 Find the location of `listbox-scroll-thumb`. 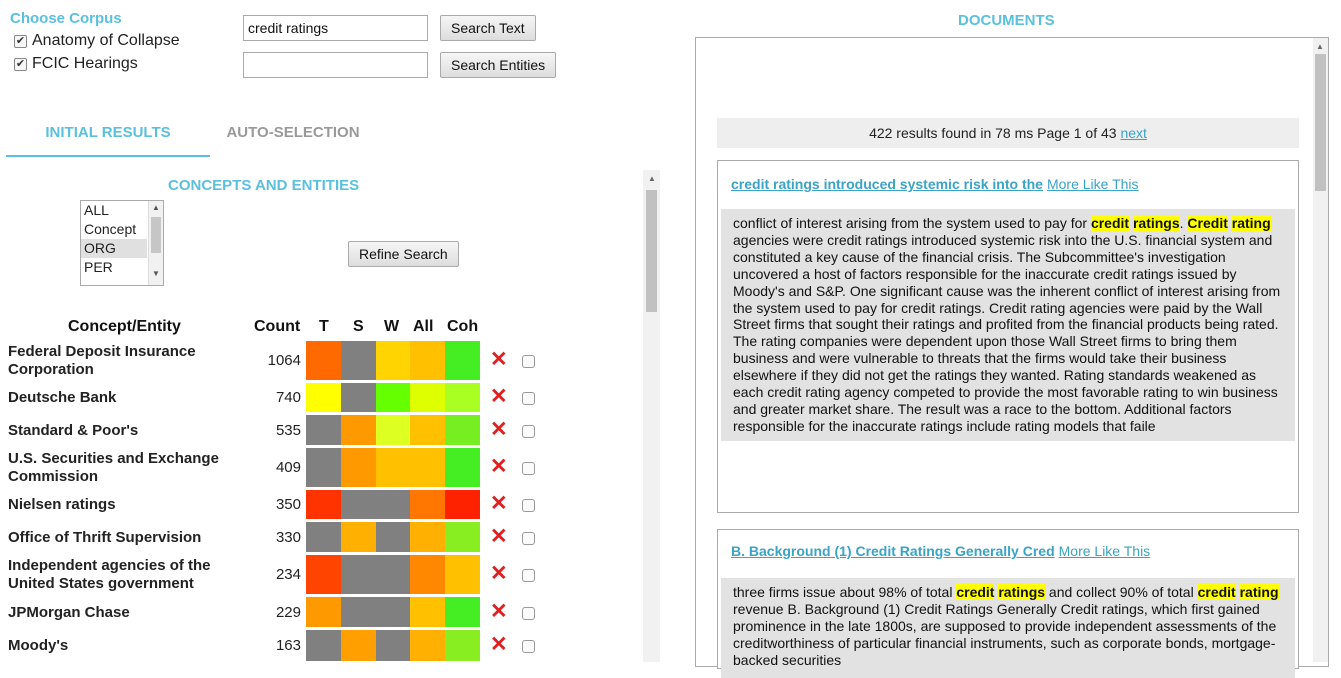

listbox-scroll-thumb is located at coordinates (156, 235).